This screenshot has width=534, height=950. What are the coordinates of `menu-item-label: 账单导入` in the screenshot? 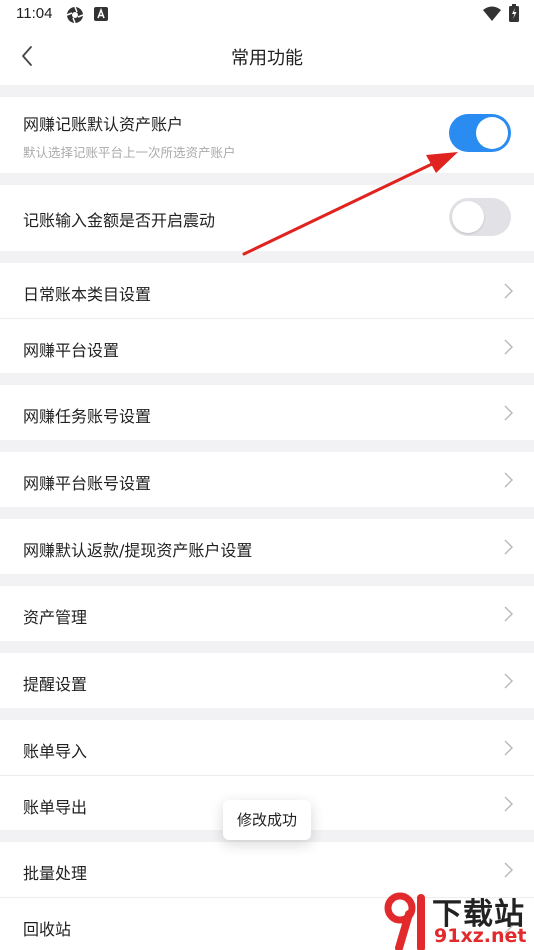 It's located at (55, 751).